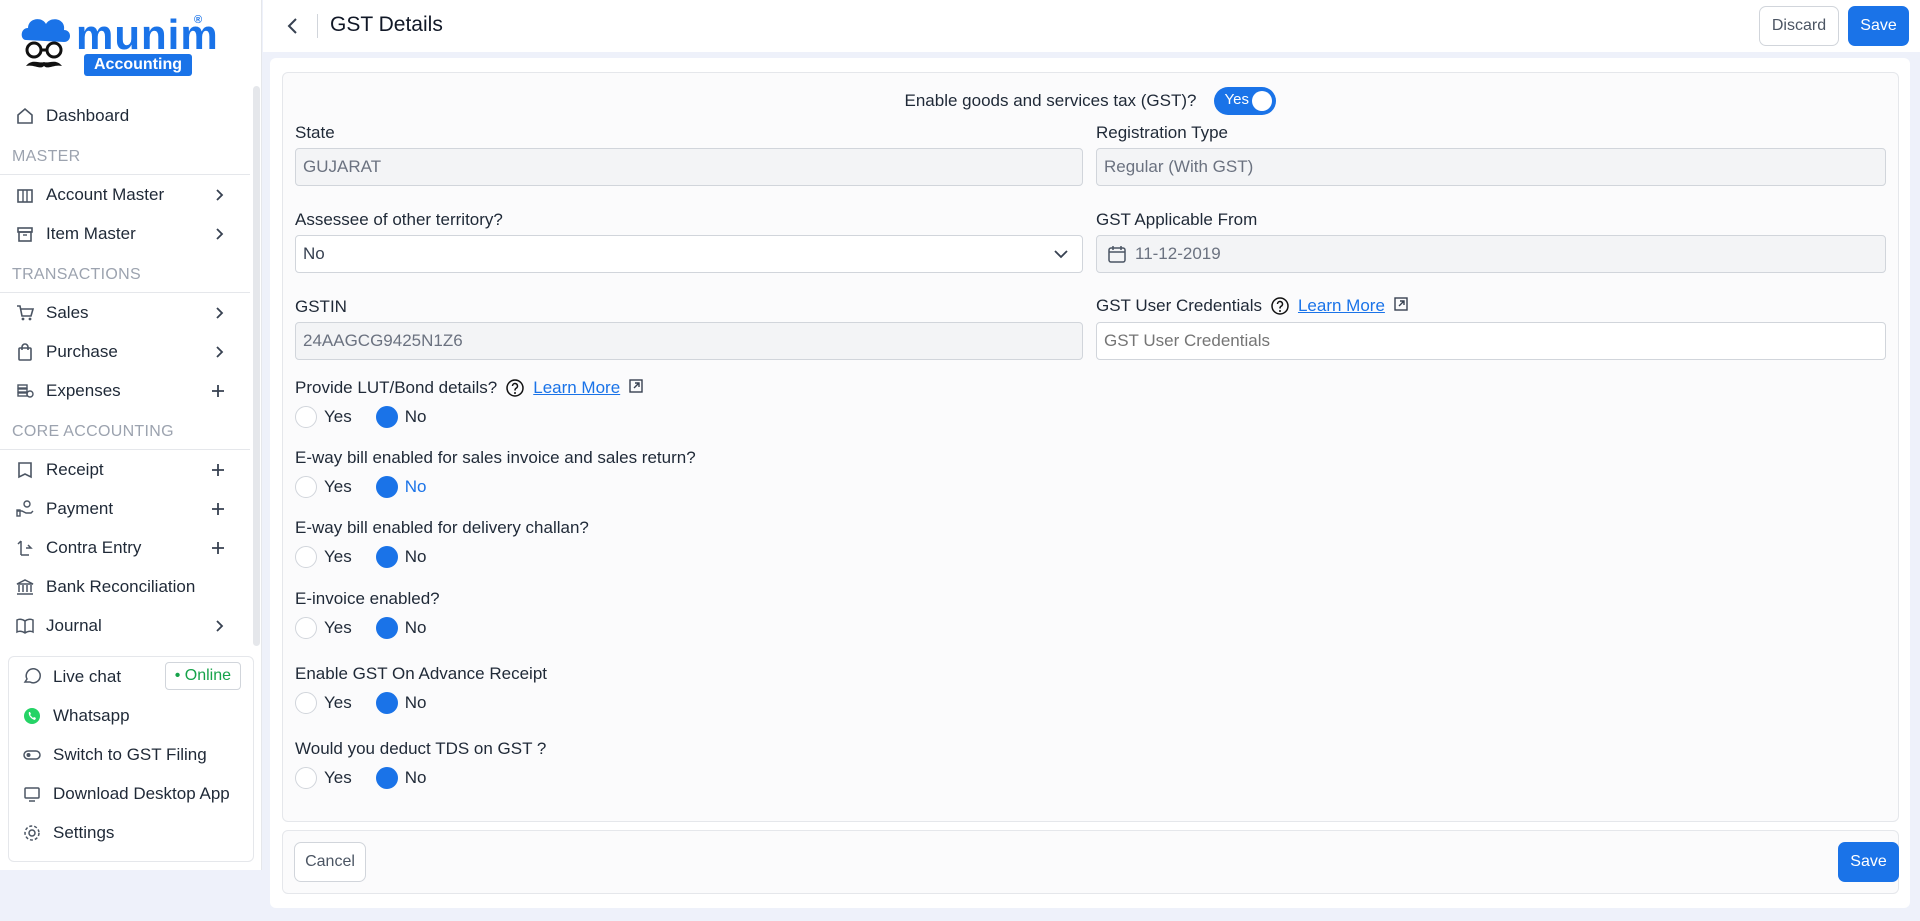 This screenshot has height=921, width=1920. What do you see at coordinates (1117, 254) in the screenshot?
I see `calendar-icon` at bounding box center [1117, 254].